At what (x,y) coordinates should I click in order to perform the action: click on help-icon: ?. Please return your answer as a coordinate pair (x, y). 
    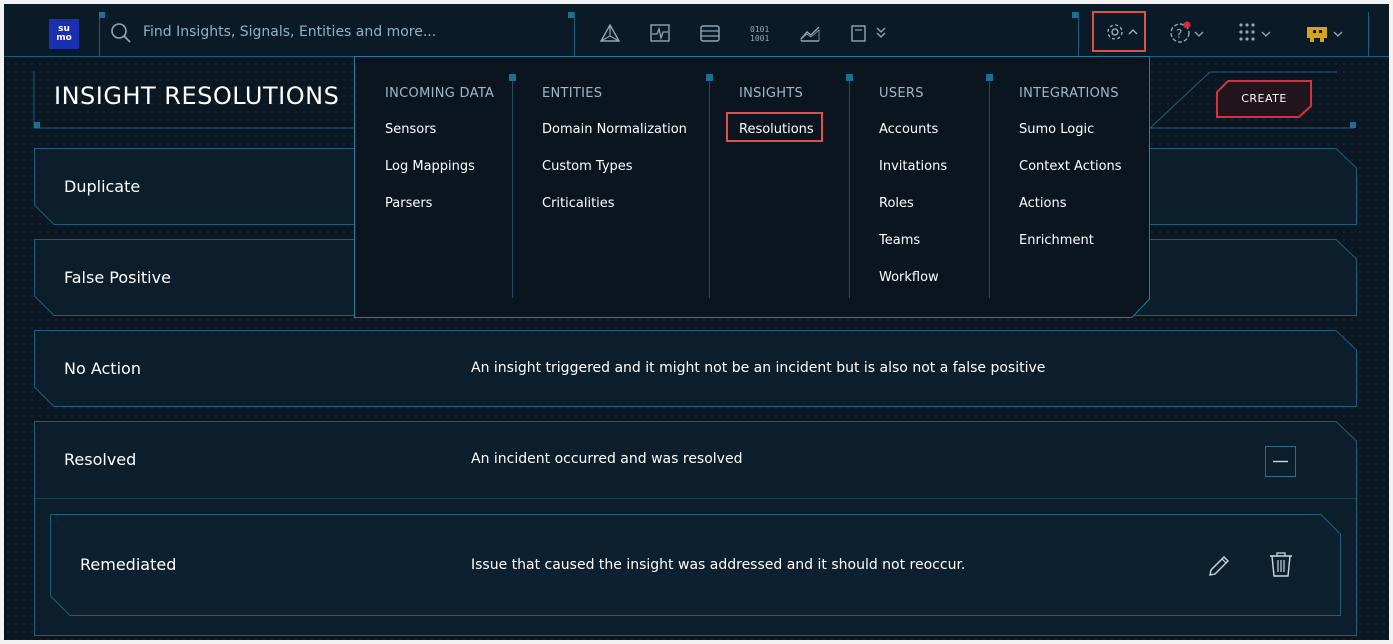
    Looking at the image, I should click on (1187, 32).